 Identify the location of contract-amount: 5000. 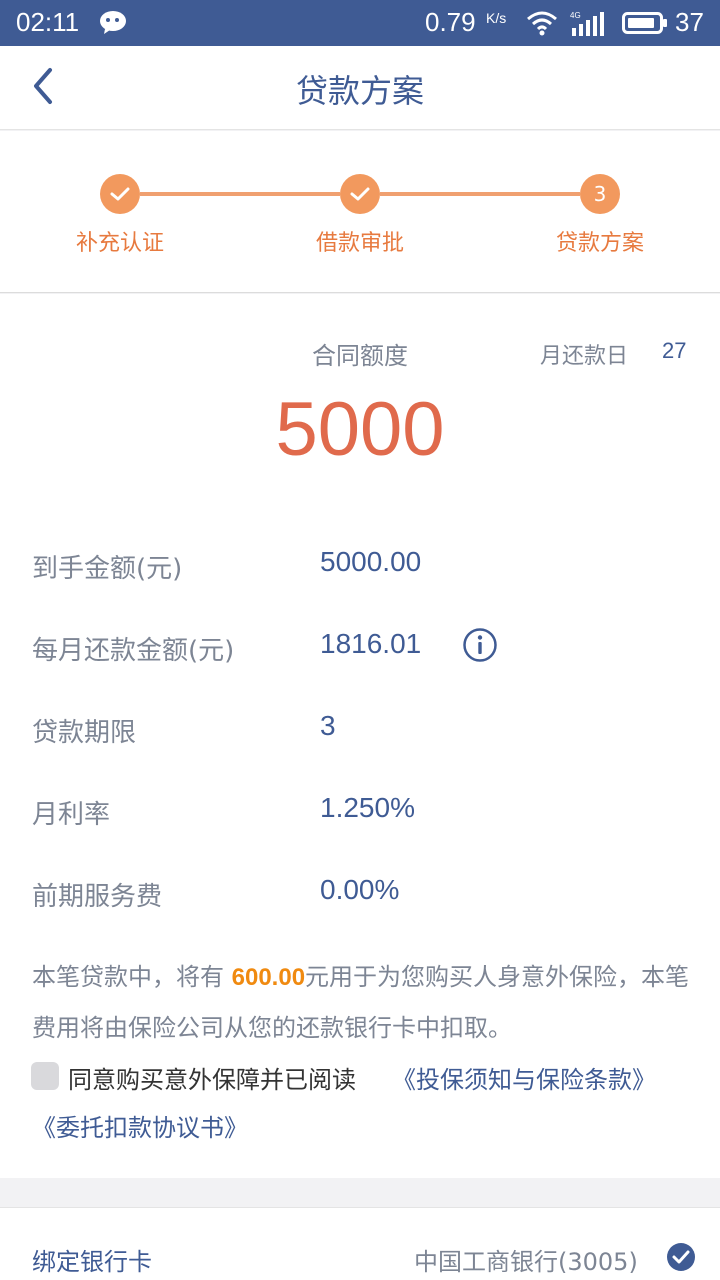
(360, 429).